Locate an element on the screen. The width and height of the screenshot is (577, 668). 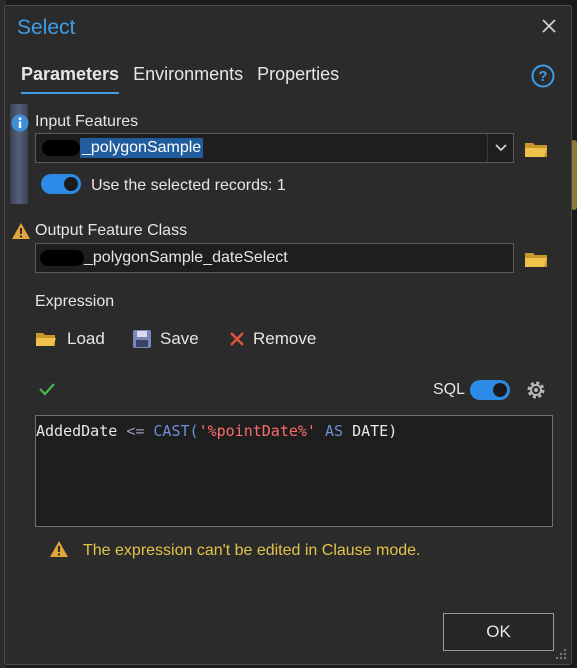
valid-check-icon is located at coordinates (47, 389).